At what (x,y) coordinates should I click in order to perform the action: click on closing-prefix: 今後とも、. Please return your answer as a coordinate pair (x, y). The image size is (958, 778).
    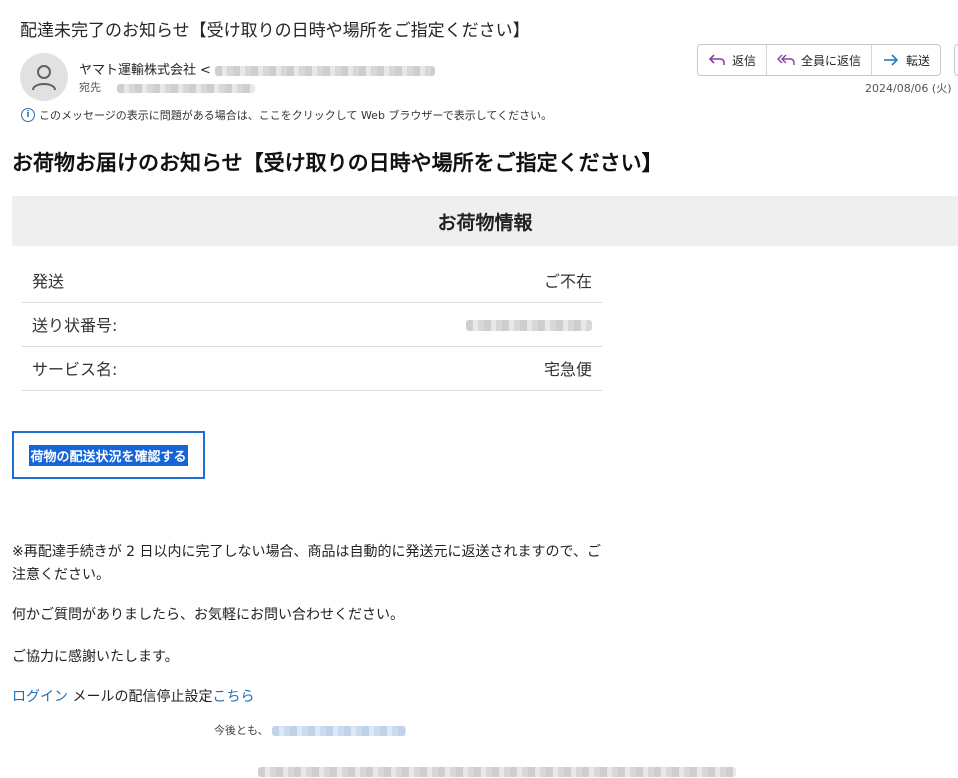
    Looking at the image, I should click on (241, 730).